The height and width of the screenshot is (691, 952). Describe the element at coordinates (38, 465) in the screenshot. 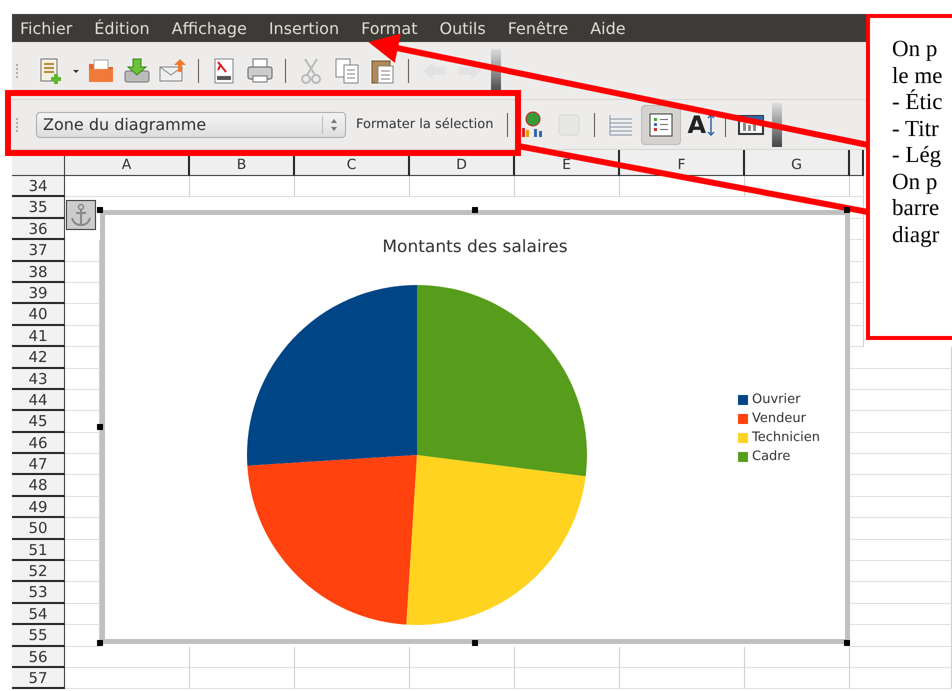

I see `row-header: 47` at that location.